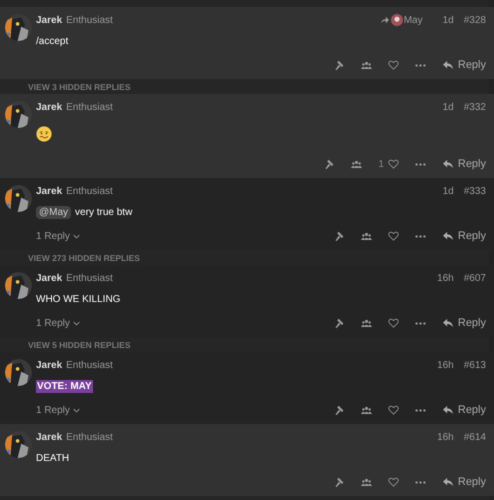  Describe the element at coordinates (78, 299) in the screenshot. I see `post-text: WHO WE KILLING` at that location.